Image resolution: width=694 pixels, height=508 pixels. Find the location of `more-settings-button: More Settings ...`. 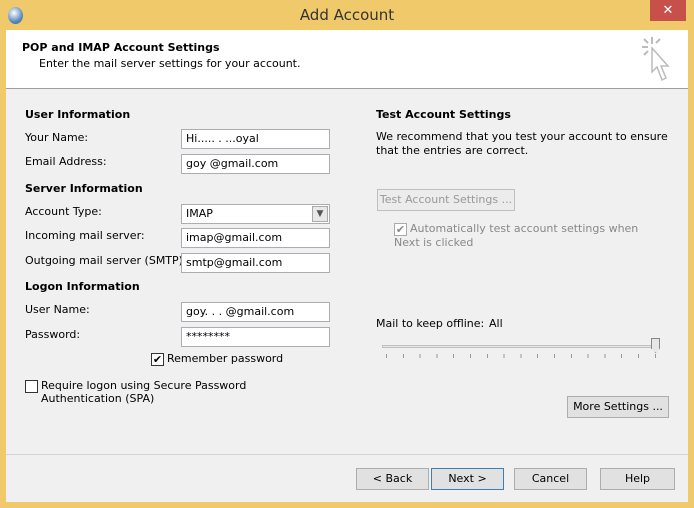

more-settings-button: More Settings ... is located at coordinates (618, 407).